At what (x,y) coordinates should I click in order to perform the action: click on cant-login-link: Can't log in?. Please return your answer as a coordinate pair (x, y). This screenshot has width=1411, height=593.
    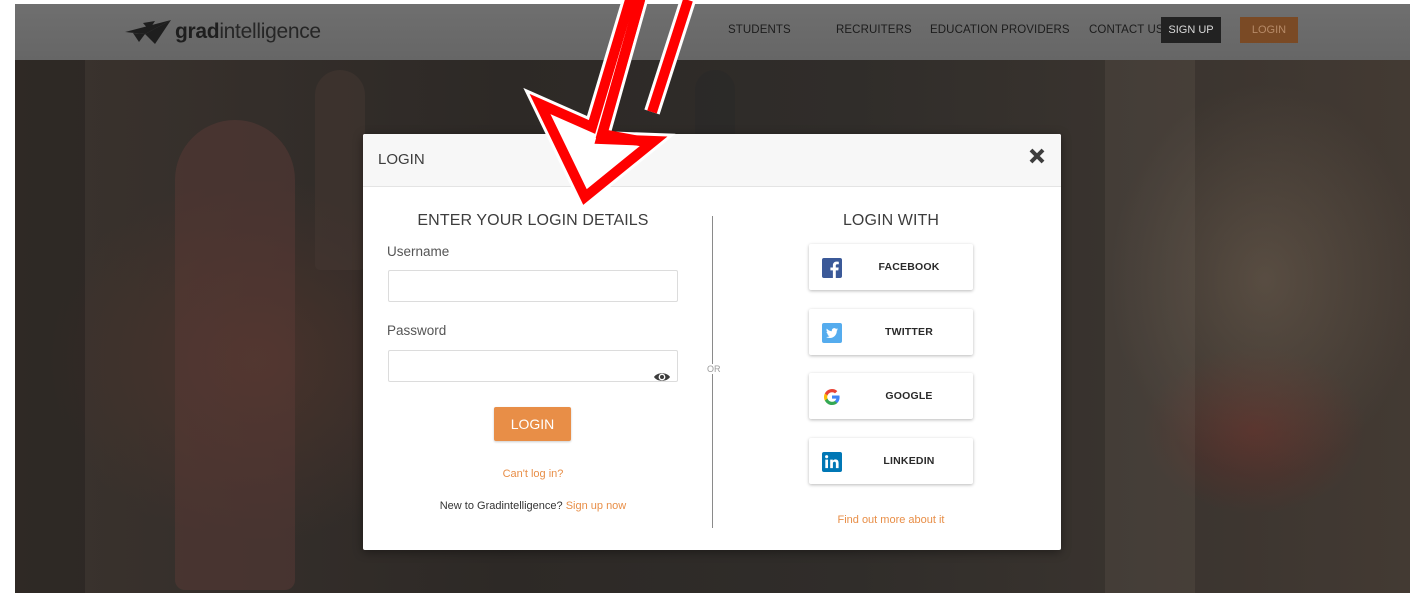
    Looking at the image, I should click on (533, 474).